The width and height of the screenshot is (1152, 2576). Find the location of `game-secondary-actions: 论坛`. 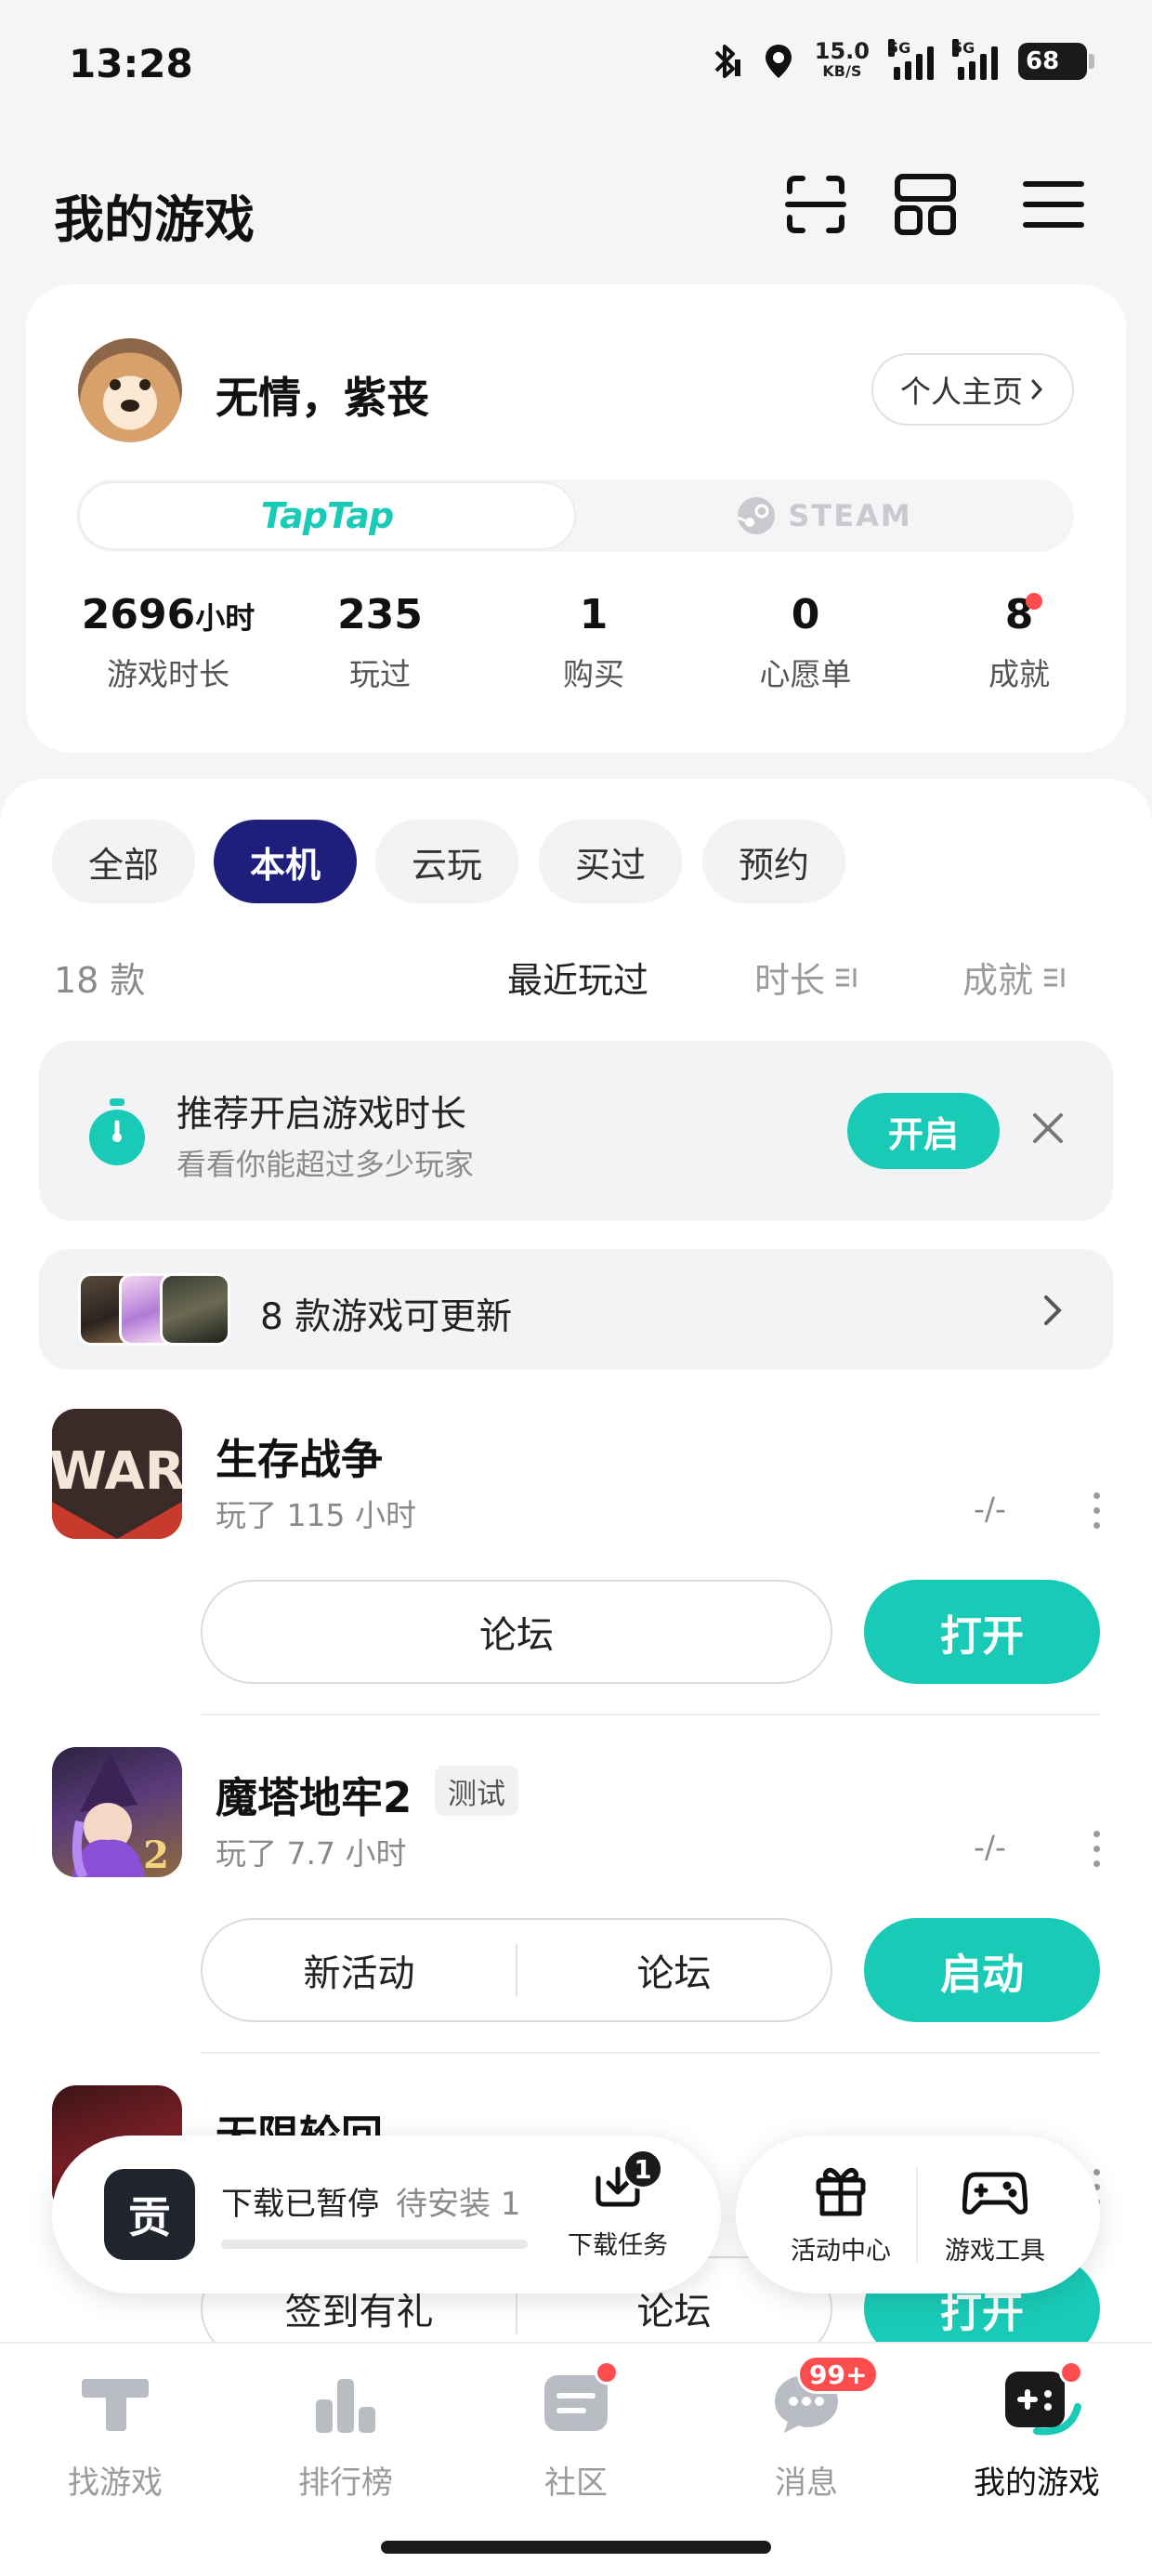

game-secondary-actions: 论坛 is located at coordinates (516, 1632).